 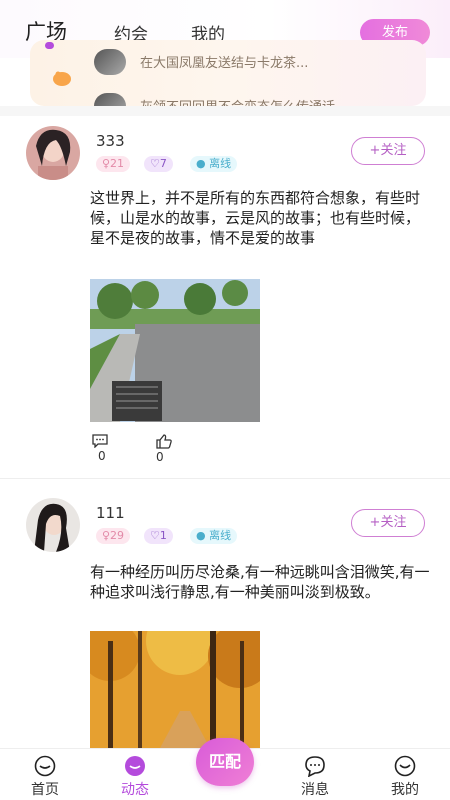 I want to click on feed-icon, so click(x=135, y=766).